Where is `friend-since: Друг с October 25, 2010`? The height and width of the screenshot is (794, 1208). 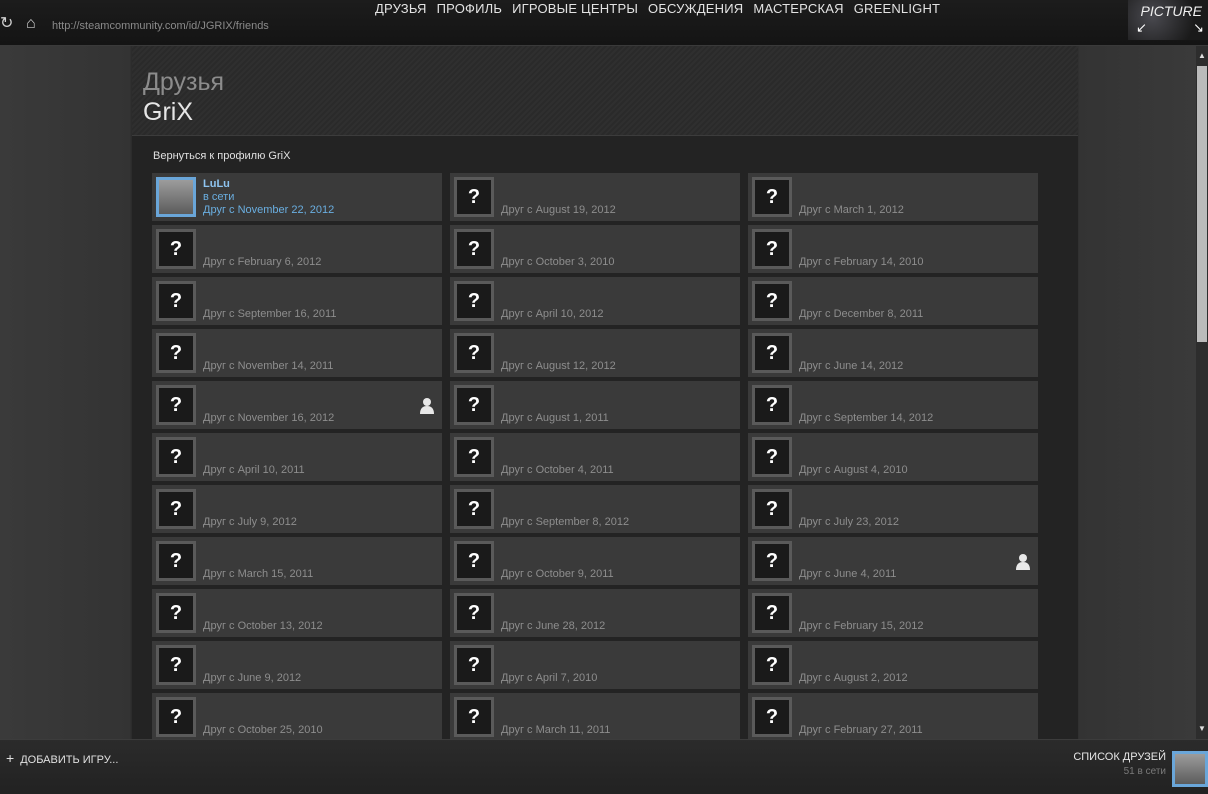
friend-since: Друг с October 25, 2010 is located at coordinates (263, 730).